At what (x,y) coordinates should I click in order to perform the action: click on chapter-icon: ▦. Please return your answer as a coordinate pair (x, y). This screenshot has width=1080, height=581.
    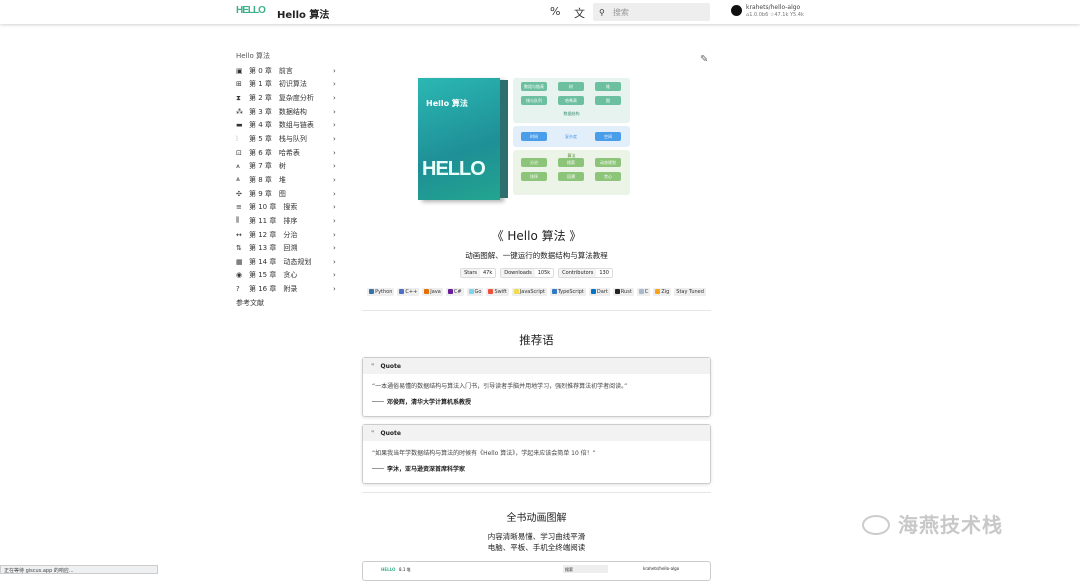
    Looking at the image, I should click on (239, 261).